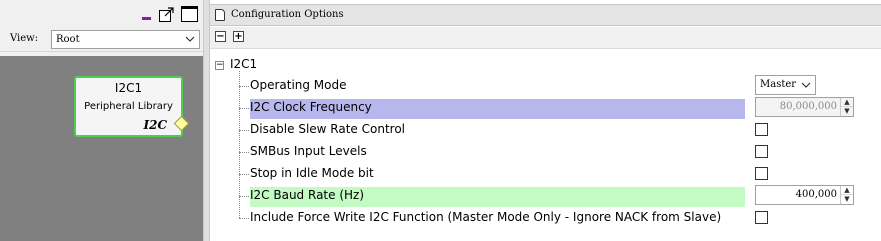 This screenshot has height=241, width=881. What do you see at coordinates (308, 151) in the screenshot?
I see `option-label: SMBus Input Levels` at bounding box center [308, 151].